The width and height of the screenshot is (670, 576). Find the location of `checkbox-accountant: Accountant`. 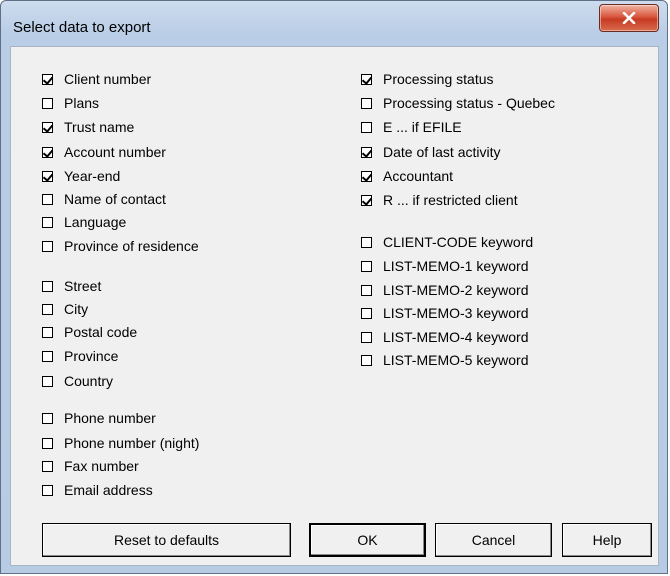

checkbox-accountant: Accountant is located at coordinates (407, 176).